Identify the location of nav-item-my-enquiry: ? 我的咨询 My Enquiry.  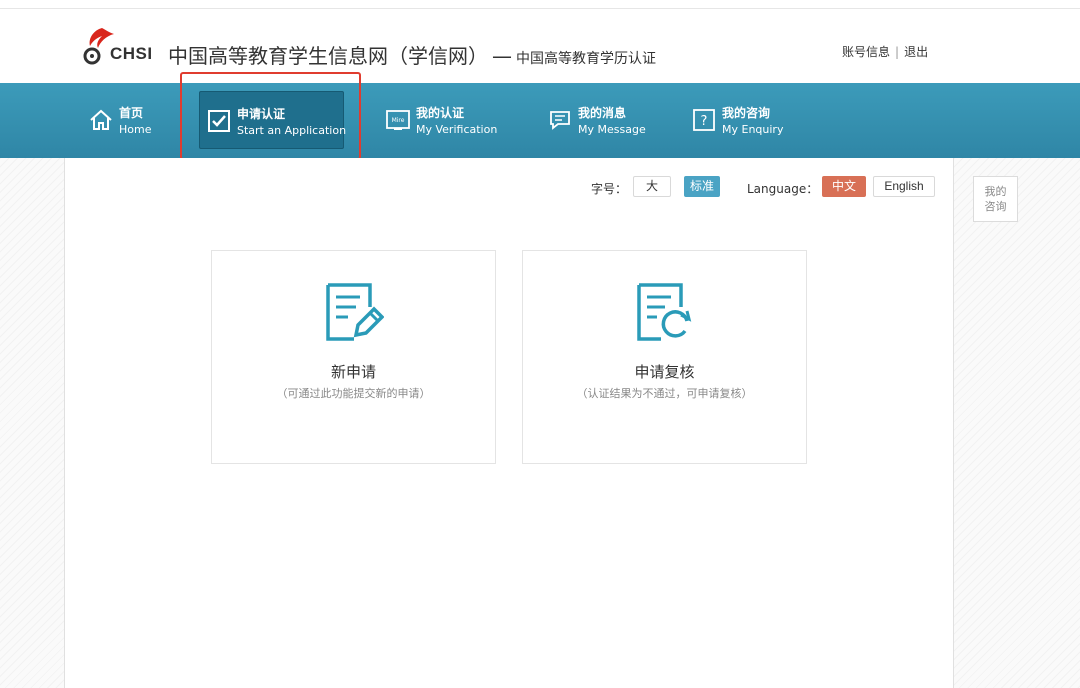
(742, 120).